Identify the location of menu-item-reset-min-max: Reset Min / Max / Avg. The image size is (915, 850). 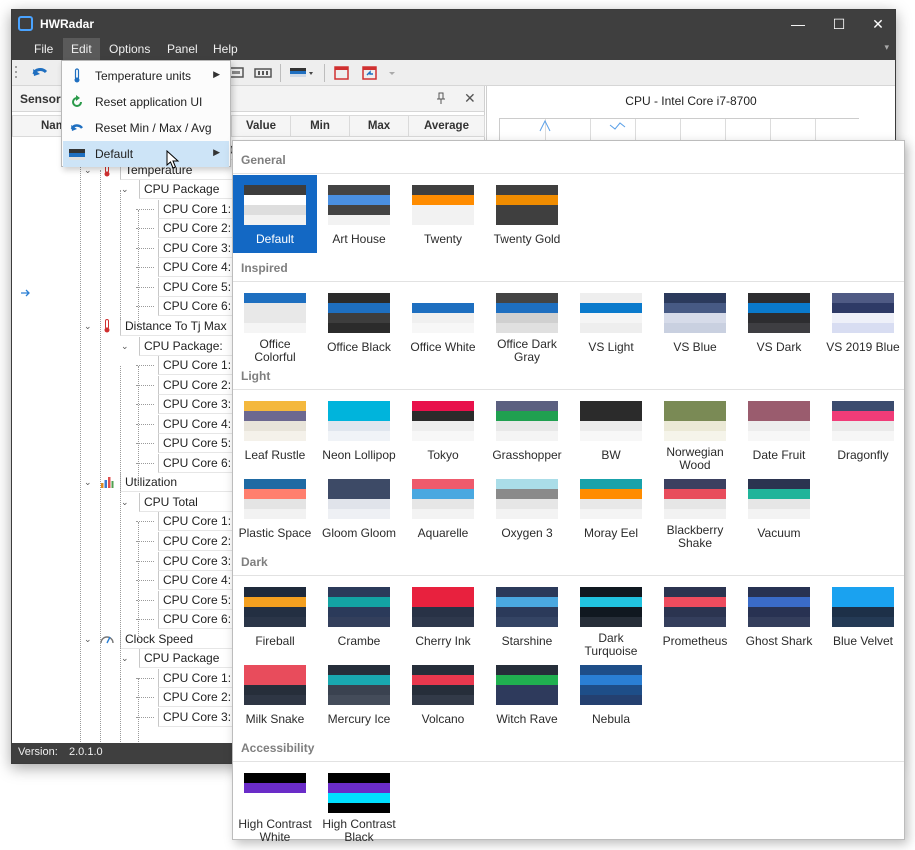
(146, 128).